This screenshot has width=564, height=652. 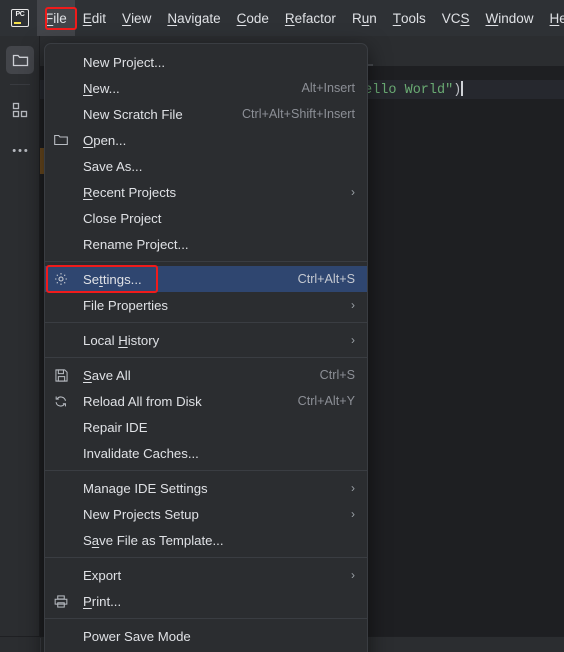 What do you see at coordinates (553, 18) in the screenshot?
I see `menubar-item-help: Help` at bounding box center [553, 18].